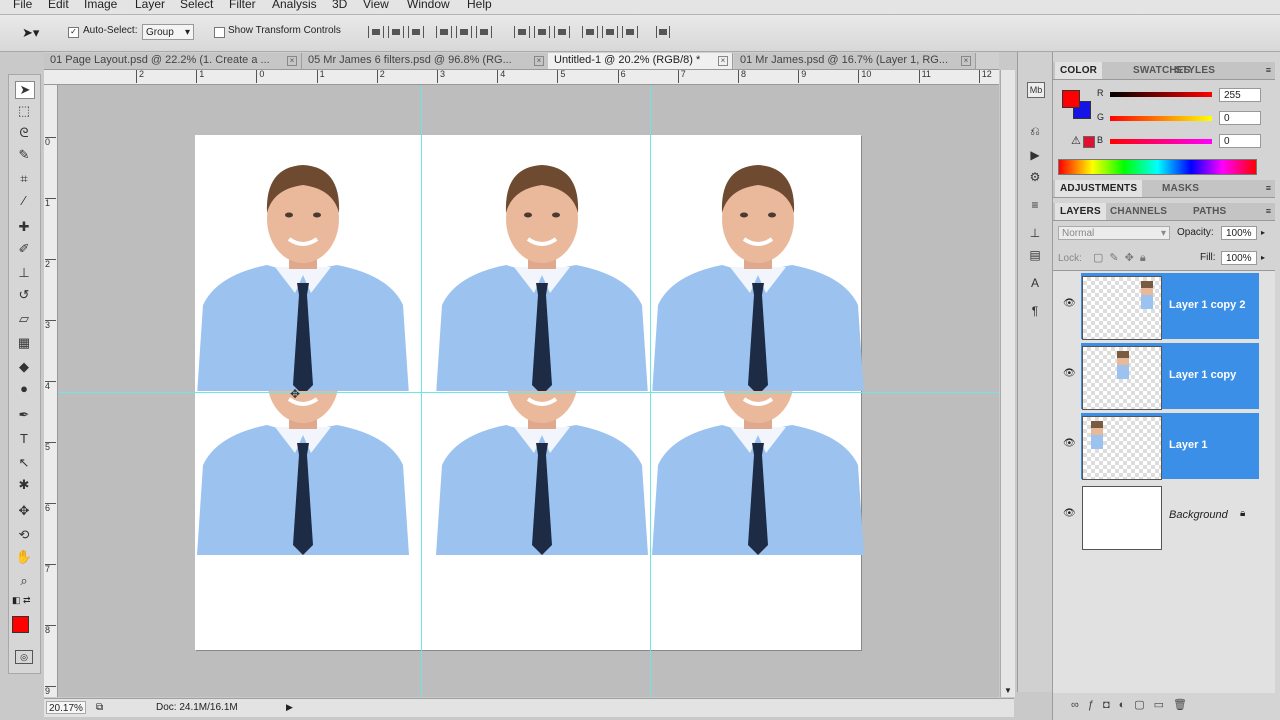 This screenshot has width=1280, height=720. What do you see at coordinates (24, 133) in the screenshot?
I see `lasso-tool-icon: ᘓ` at bounding box center [24, 133].